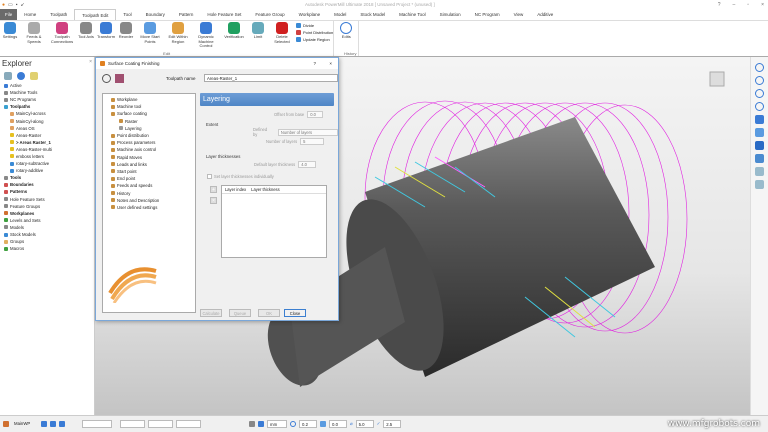 This screenshot has width=768, height=432. What do you see at coordinates (126, 35) in the screenshot?
I see `reorder-button: Reorder` at bounding box center [126, 35].